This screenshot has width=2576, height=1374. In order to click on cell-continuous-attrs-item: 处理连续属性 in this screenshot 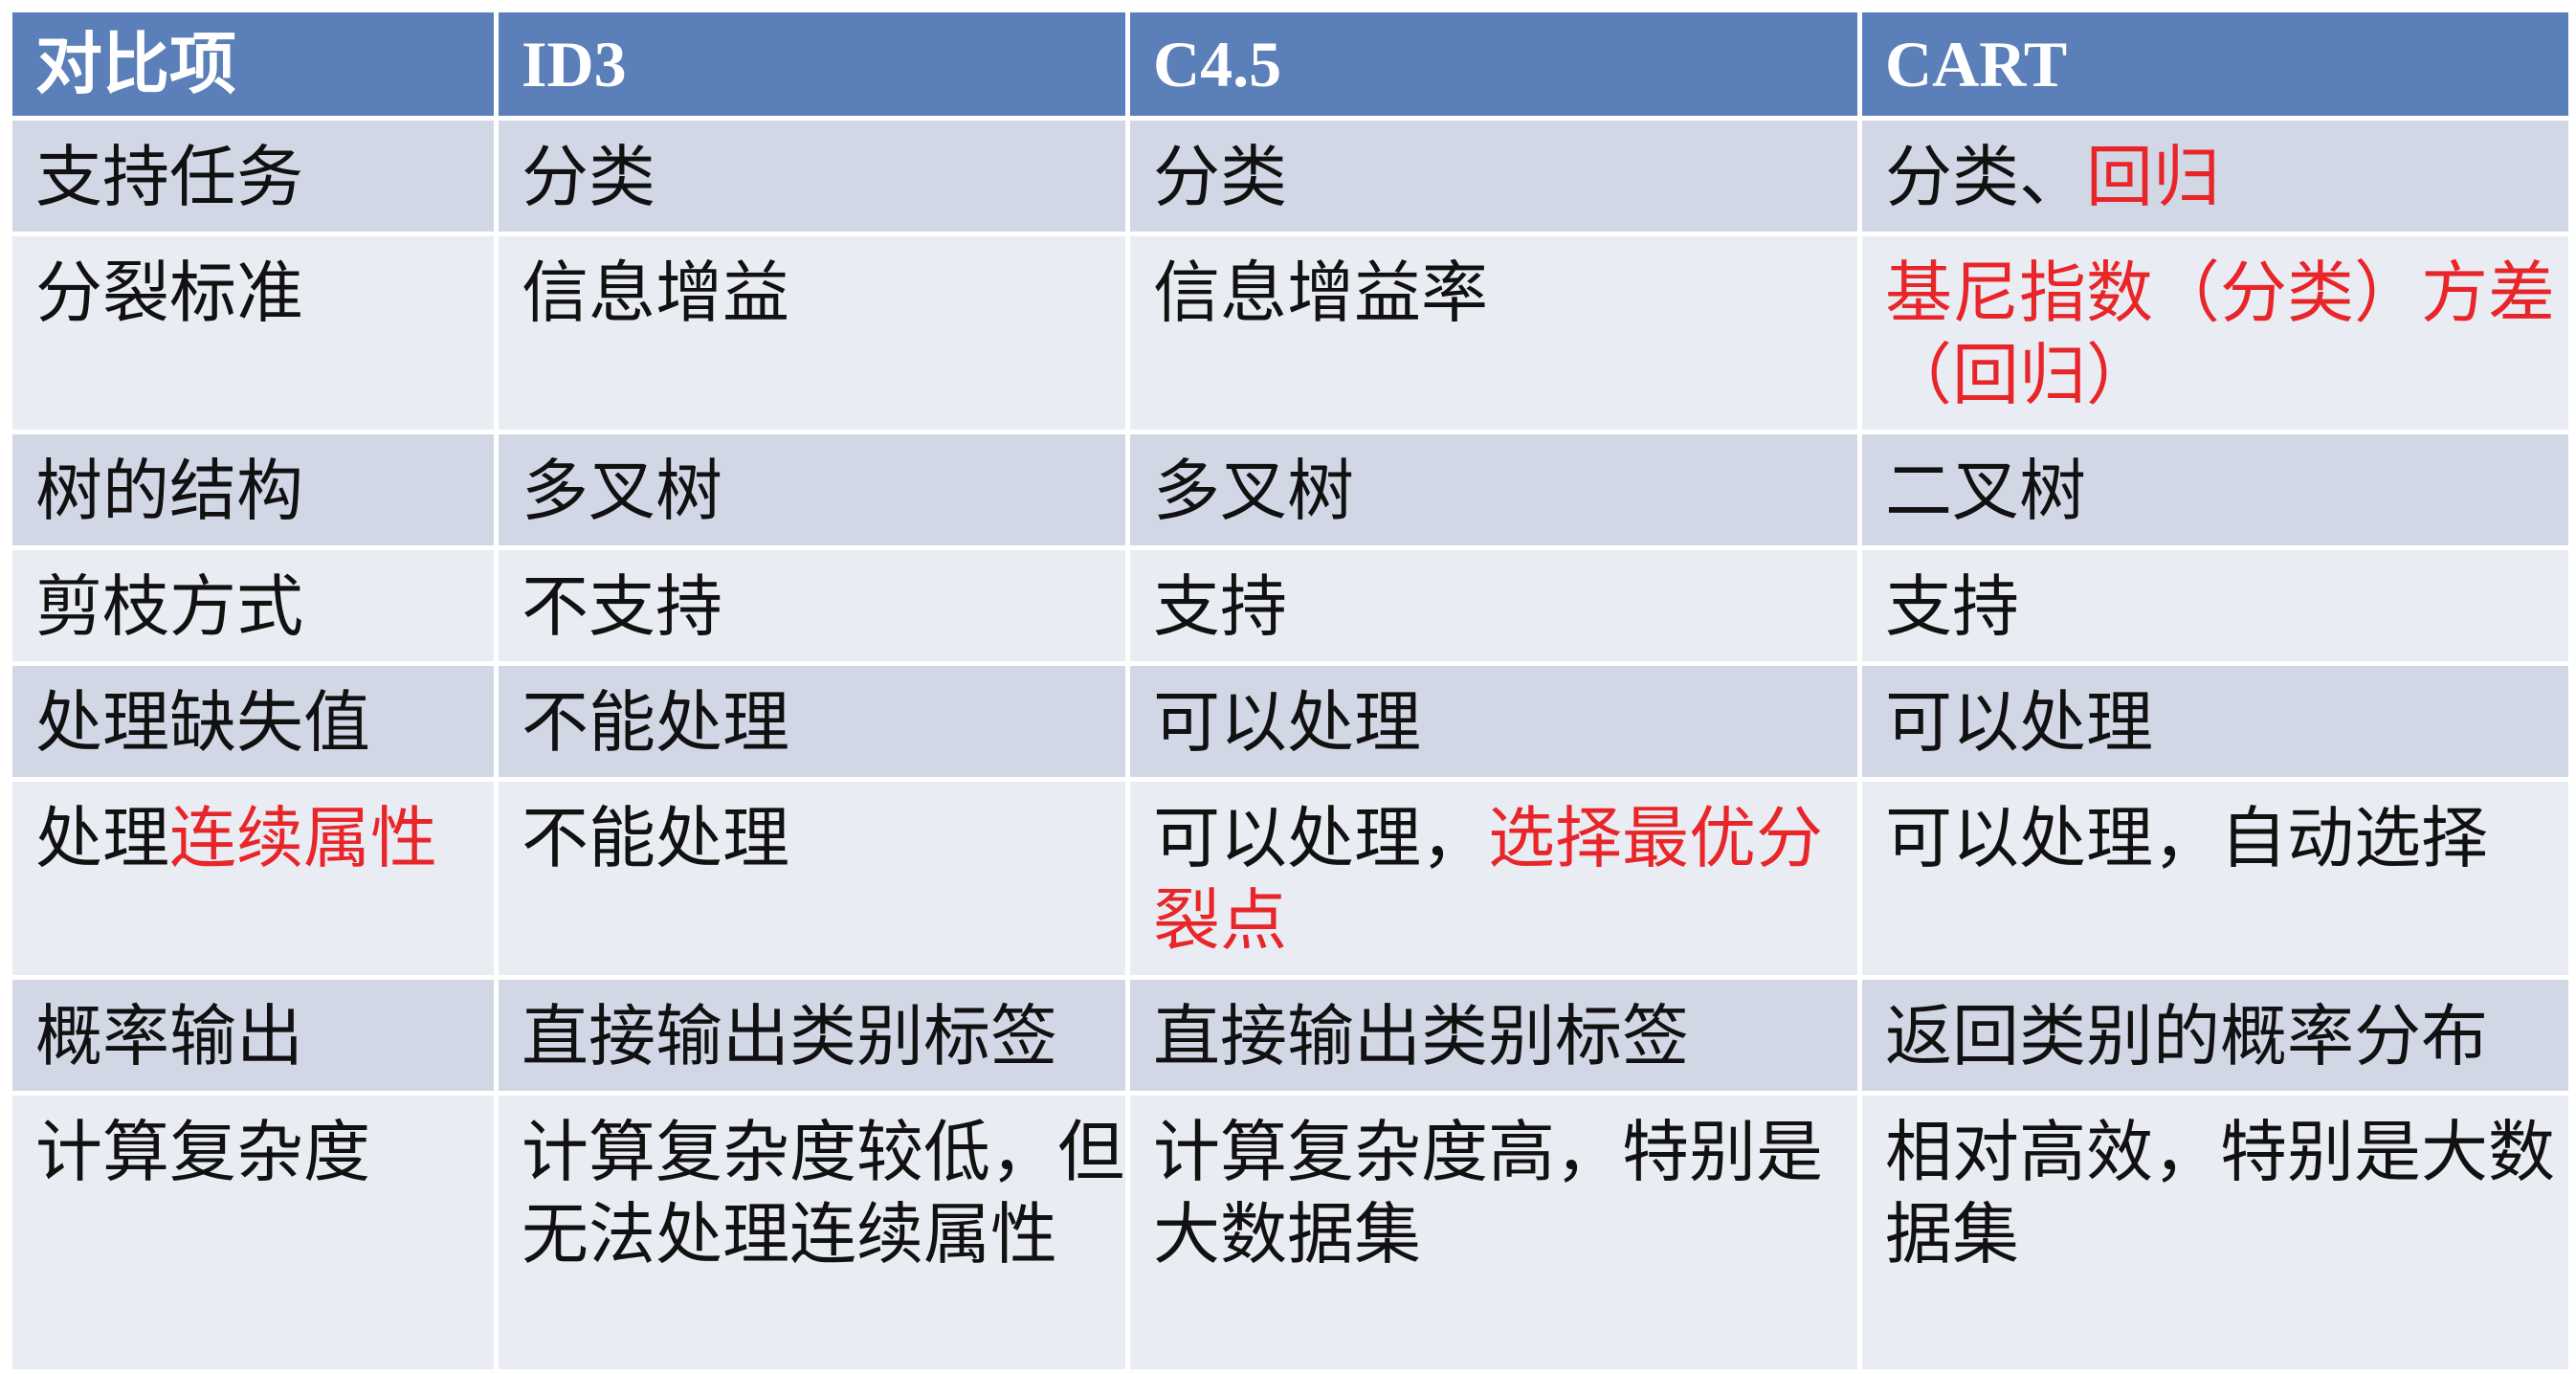, I will do `click(253, 878)`.